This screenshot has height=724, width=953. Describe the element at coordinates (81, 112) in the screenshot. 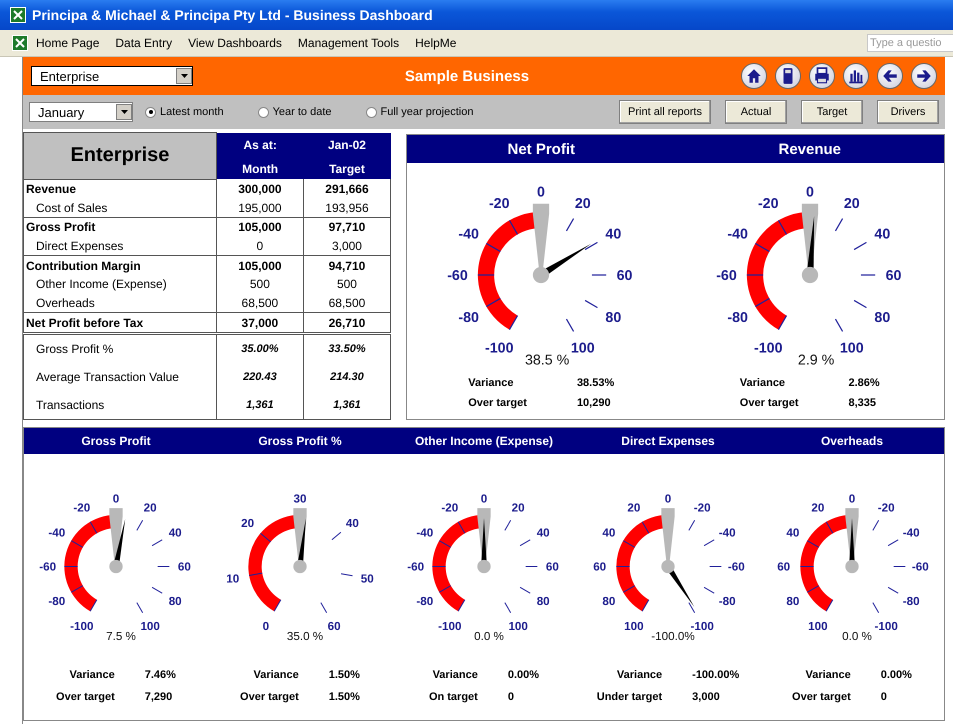

I see `month-dropdown: January` at that location.